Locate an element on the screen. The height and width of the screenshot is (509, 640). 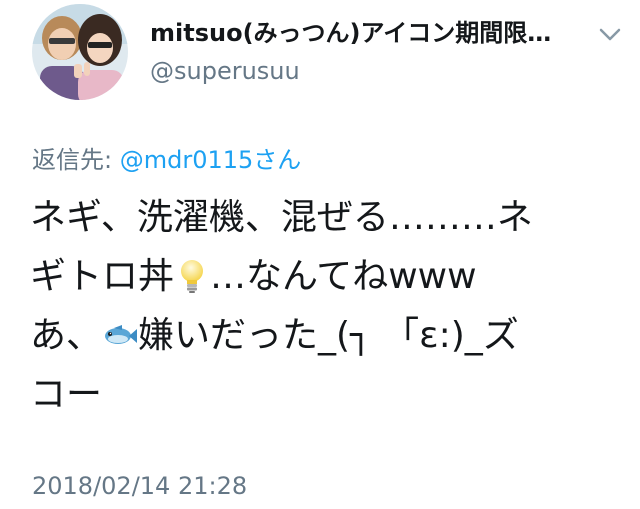
reply-context: 返信先: @mdr0115さん is located at coordinates (166, 160).